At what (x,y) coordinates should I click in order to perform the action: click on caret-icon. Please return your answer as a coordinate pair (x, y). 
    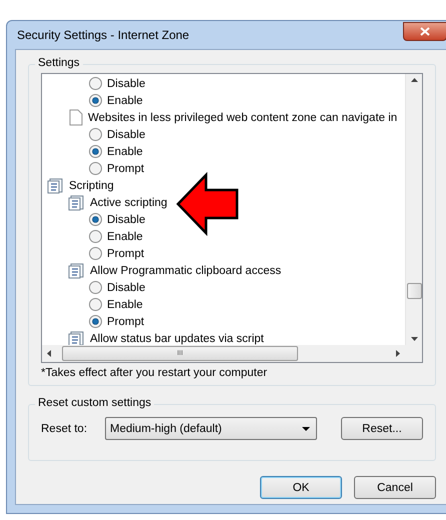
    Looking at the image, I should click on (306, 428).